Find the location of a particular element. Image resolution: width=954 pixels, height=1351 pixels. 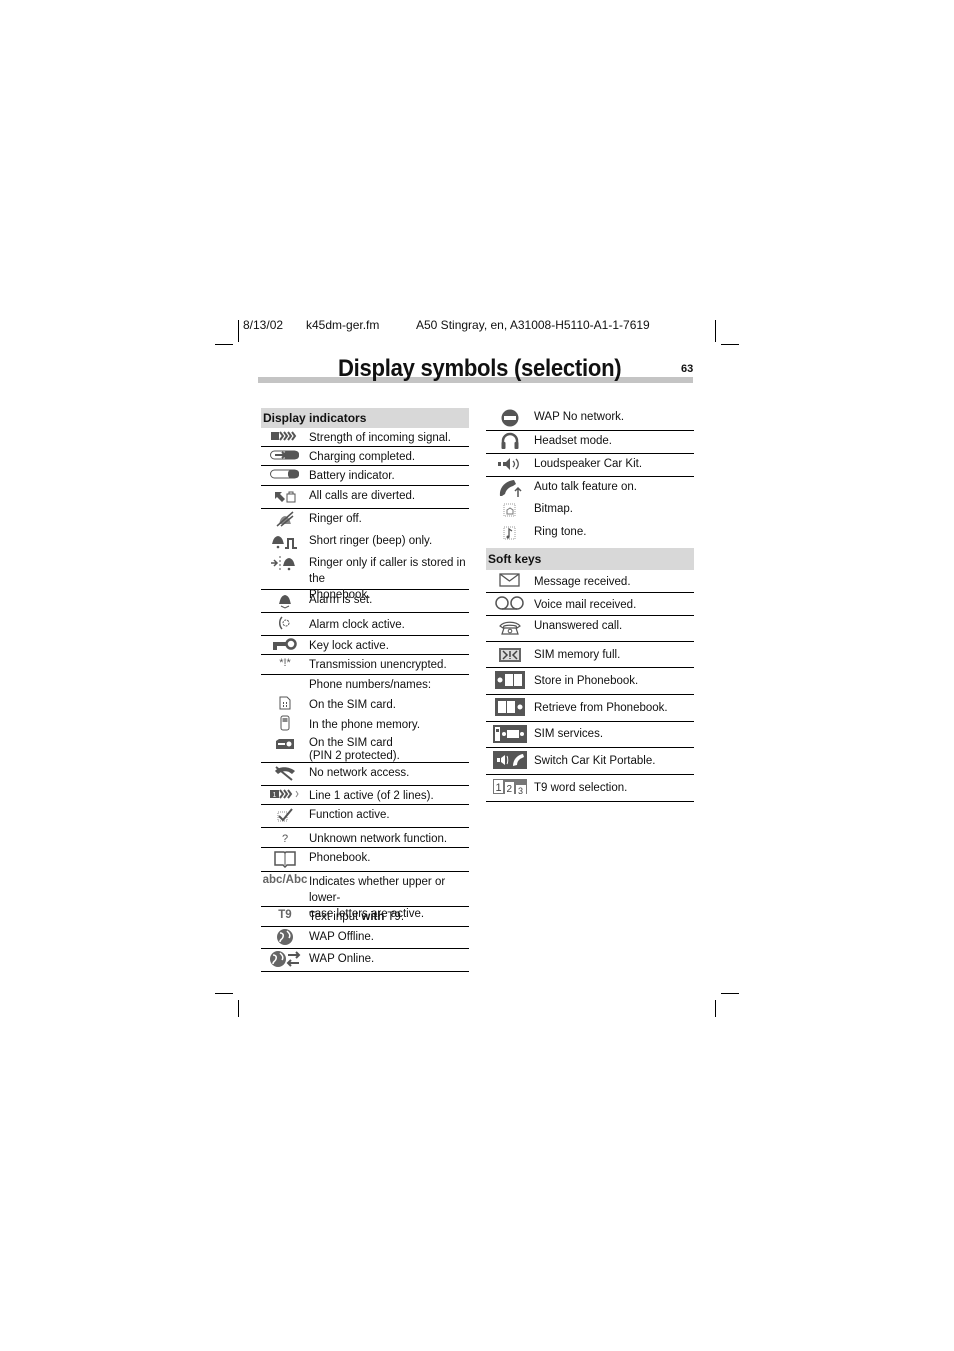

row-text: Transmission unencrypted. is located at coordinates (378, 665).